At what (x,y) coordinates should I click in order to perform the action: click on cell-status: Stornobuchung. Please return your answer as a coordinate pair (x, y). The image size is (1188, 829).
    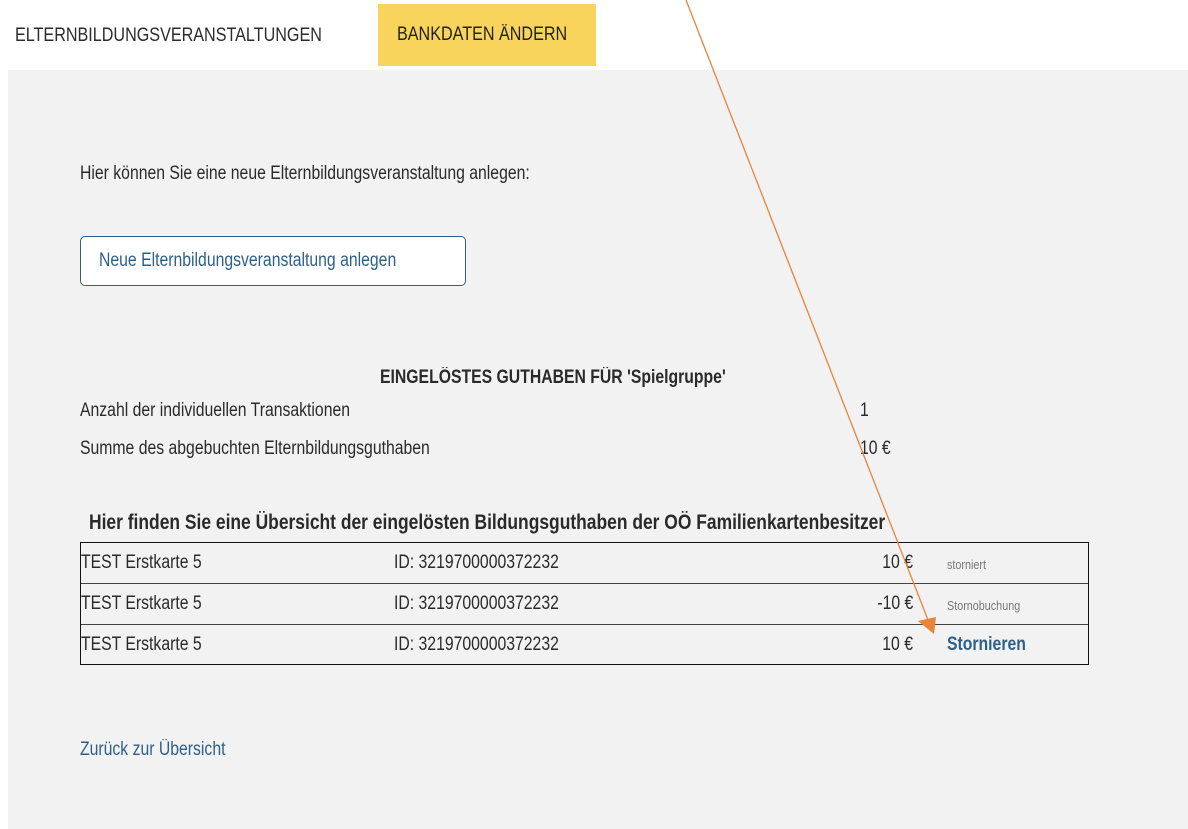
    Looking at the image, I should click on (984, 605).